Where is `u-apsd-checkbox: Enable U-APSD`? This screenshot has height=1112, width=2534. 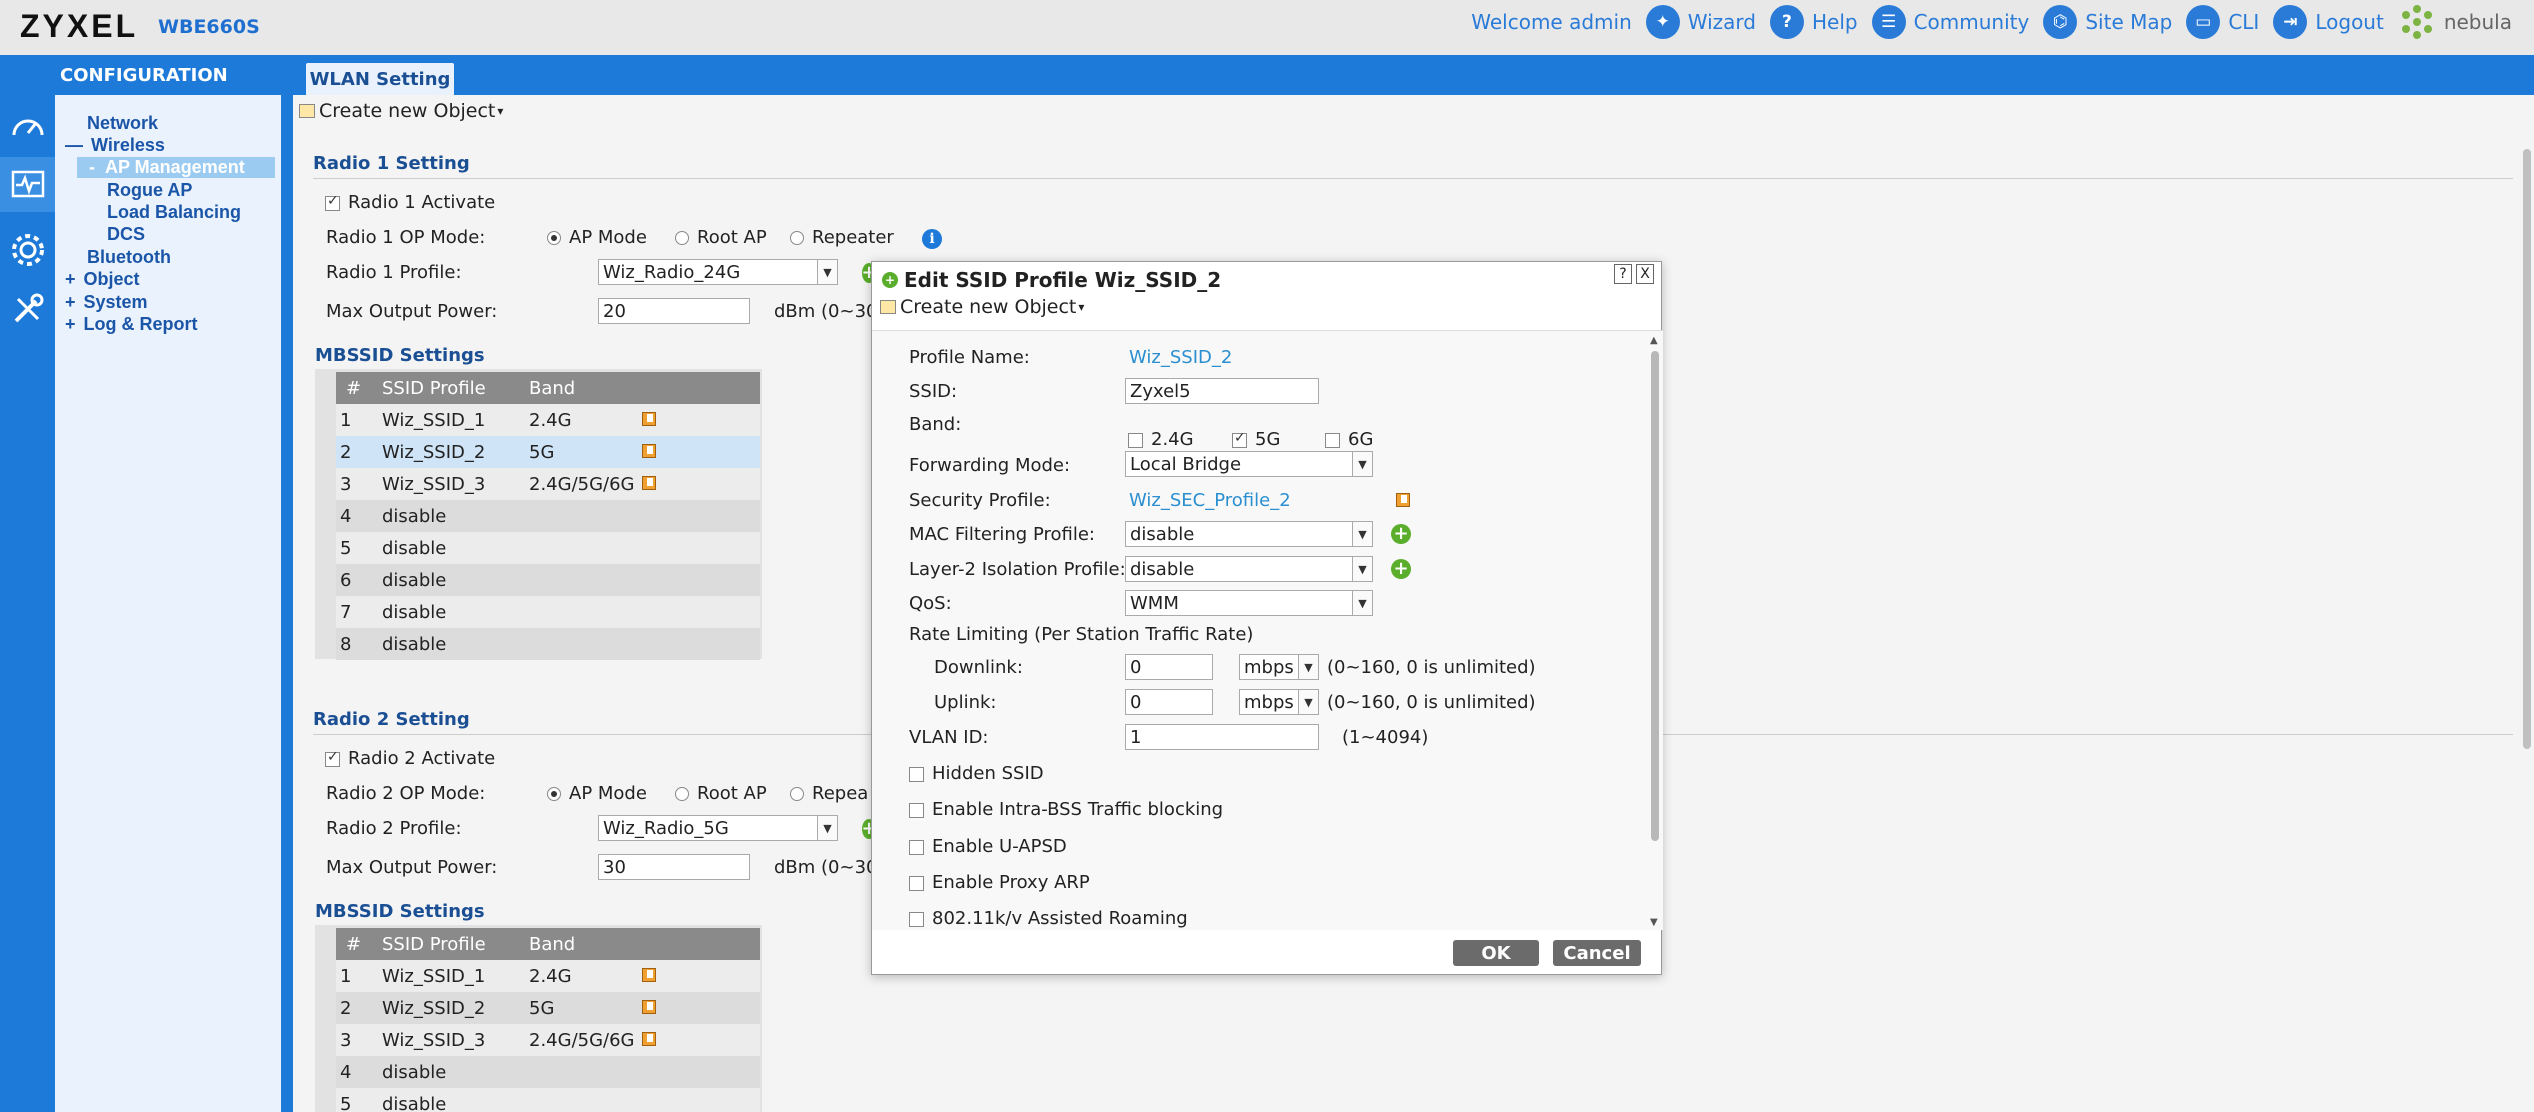 u-apsd-checkbox: Enable U-APSD is located at coordinates (988, 846).